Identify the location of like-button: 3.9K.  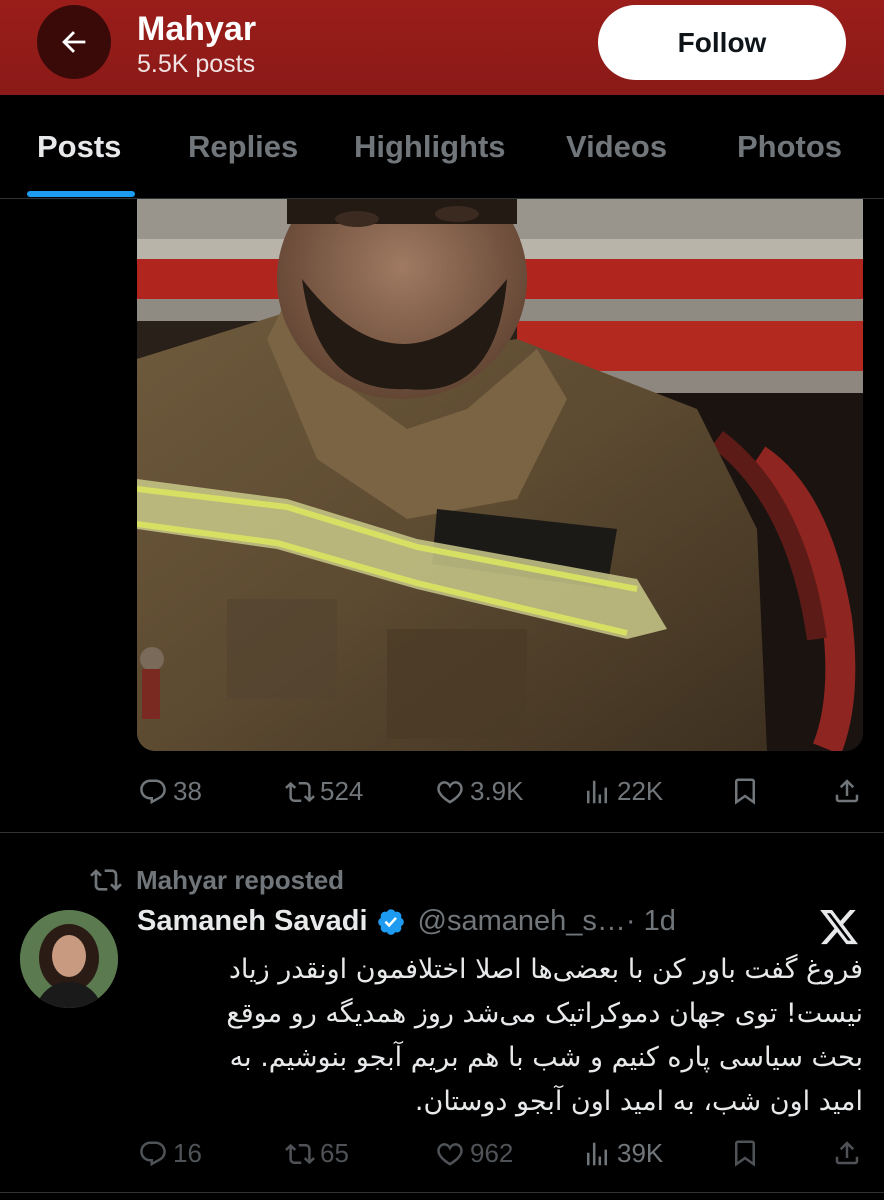
(479, 791).